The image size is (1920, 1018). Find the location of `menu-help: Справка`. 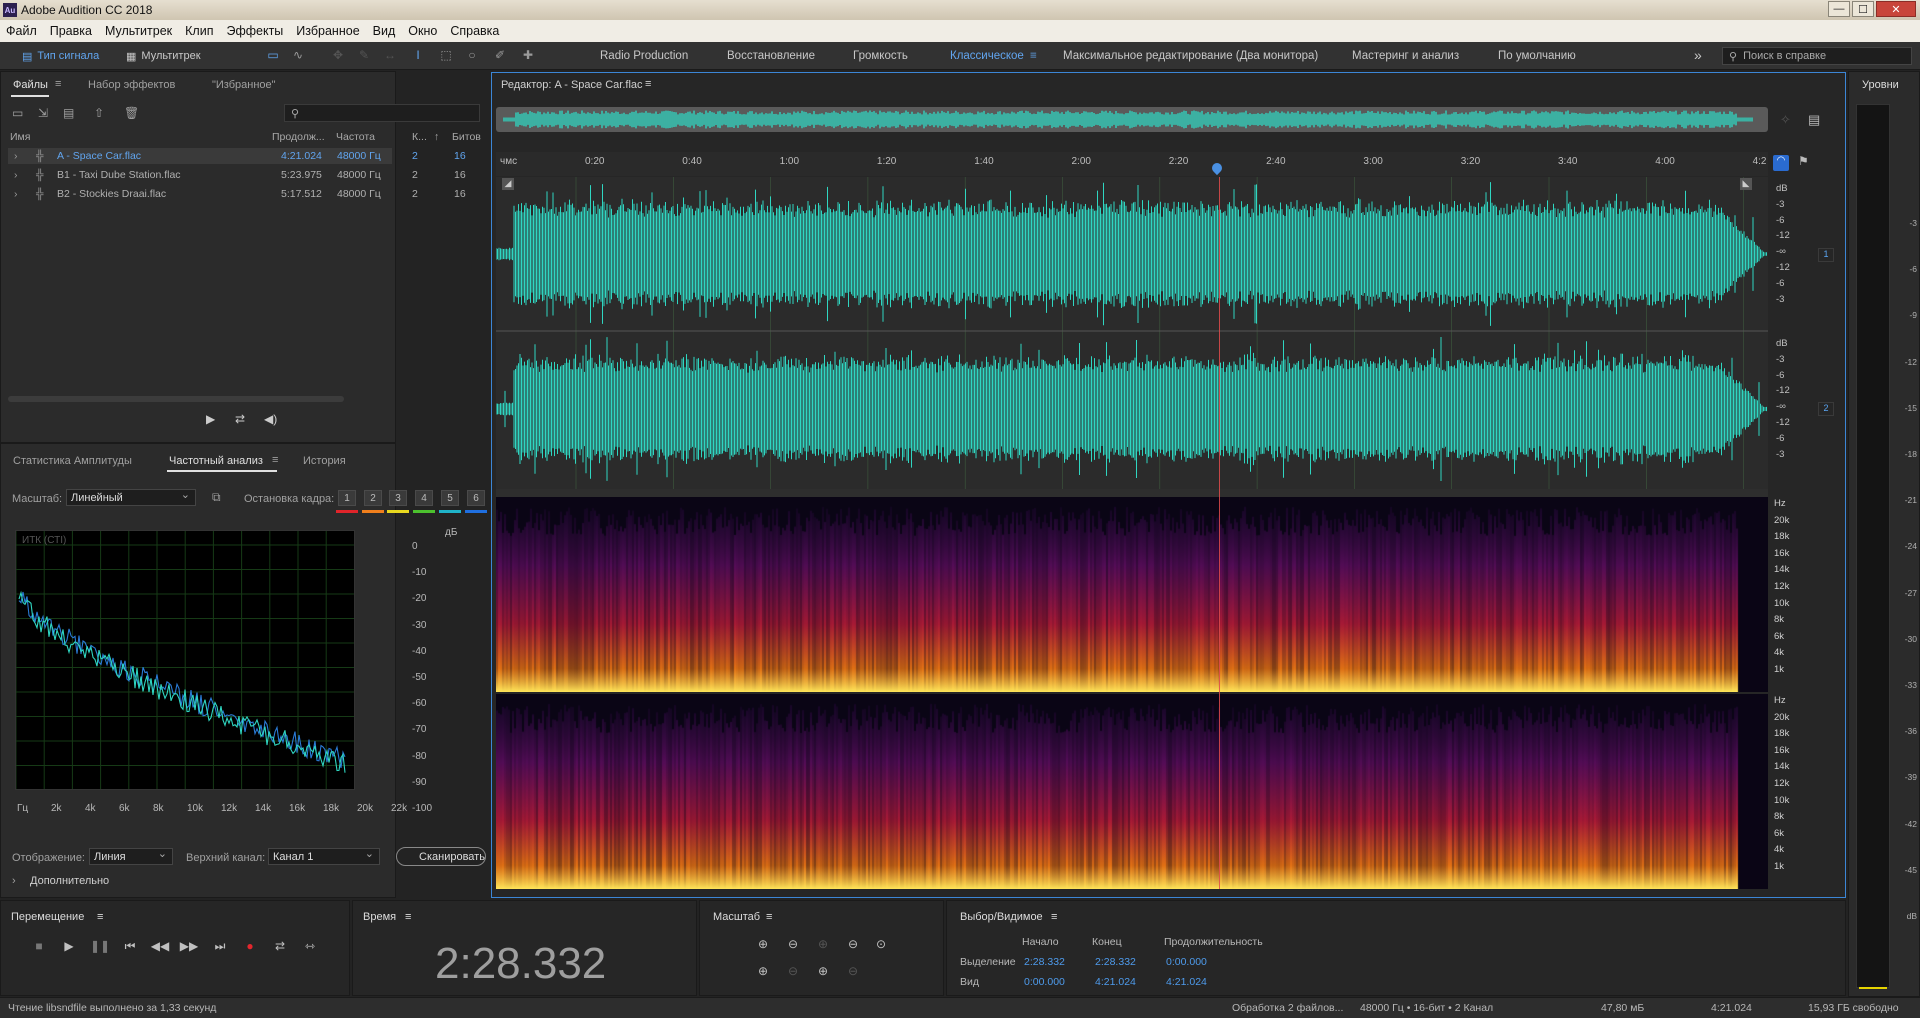

menu-help: Справка is located at coordinates (474, 31).